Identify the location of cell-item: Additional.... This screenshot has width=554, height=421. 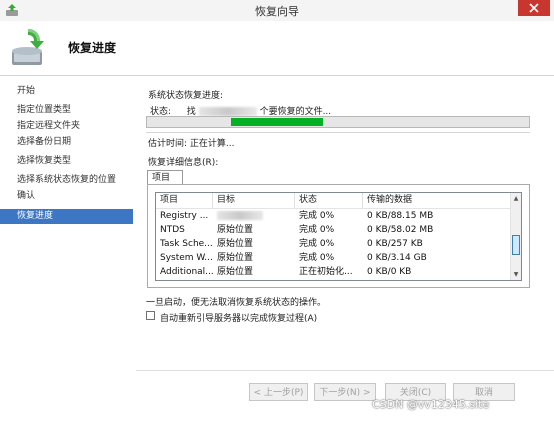
(186, 272).